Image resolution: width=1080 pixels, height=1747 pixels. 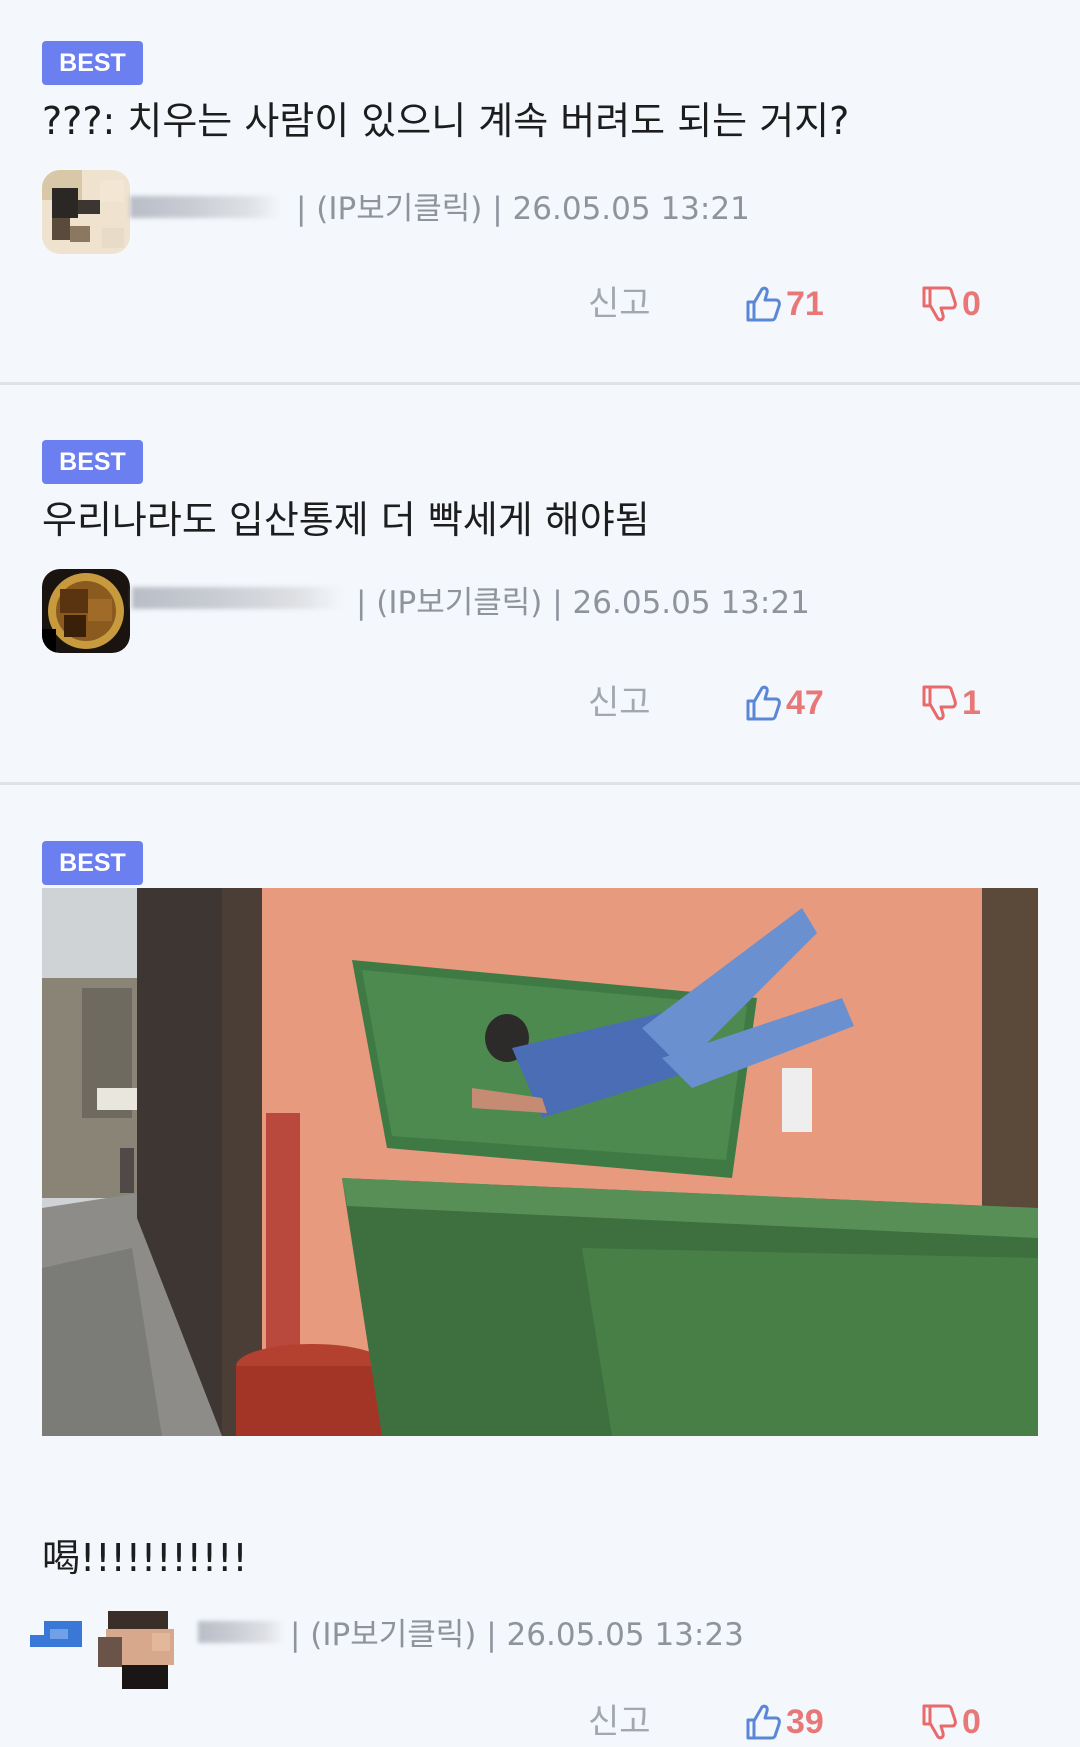 I want to click on comment-meta: | (IP보기클릭) | 26.05.05 13:23, so click(x=517, y=1635).